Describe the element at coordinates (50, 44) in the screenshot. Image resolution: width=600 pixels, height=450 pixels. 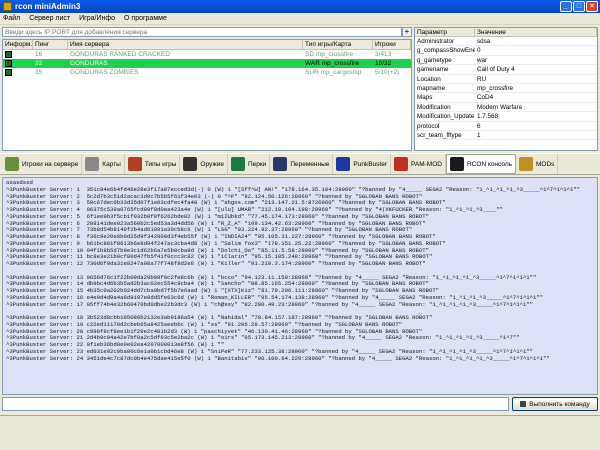
I see `col-ping: Пинг` at that location.